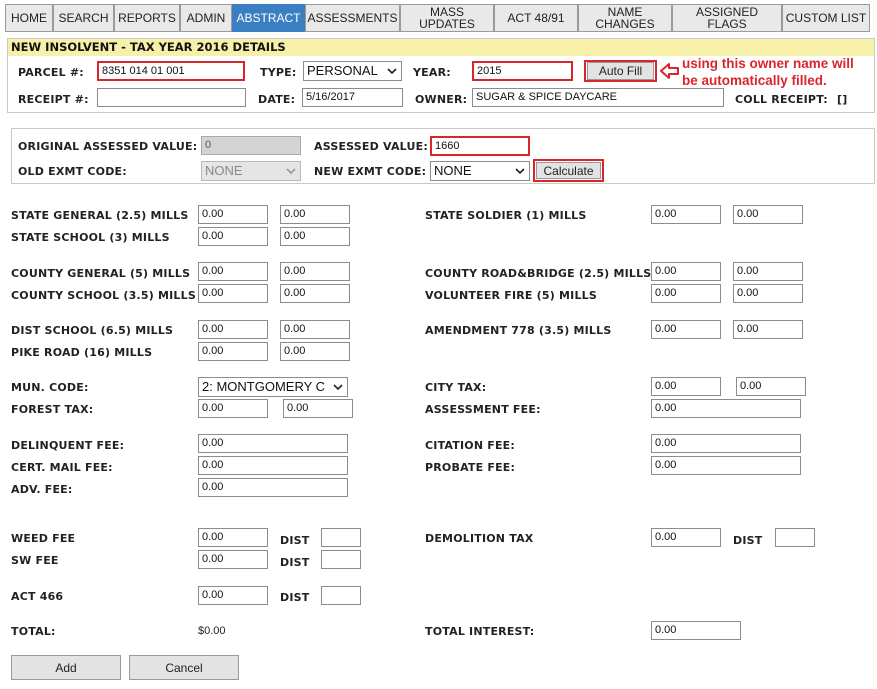 This screenshot has width=877, height=689. What do you see at coordinates (295, 540) in the screenshot?
I see `weed-dist-label: DIST` at bounding box center [295, 540].